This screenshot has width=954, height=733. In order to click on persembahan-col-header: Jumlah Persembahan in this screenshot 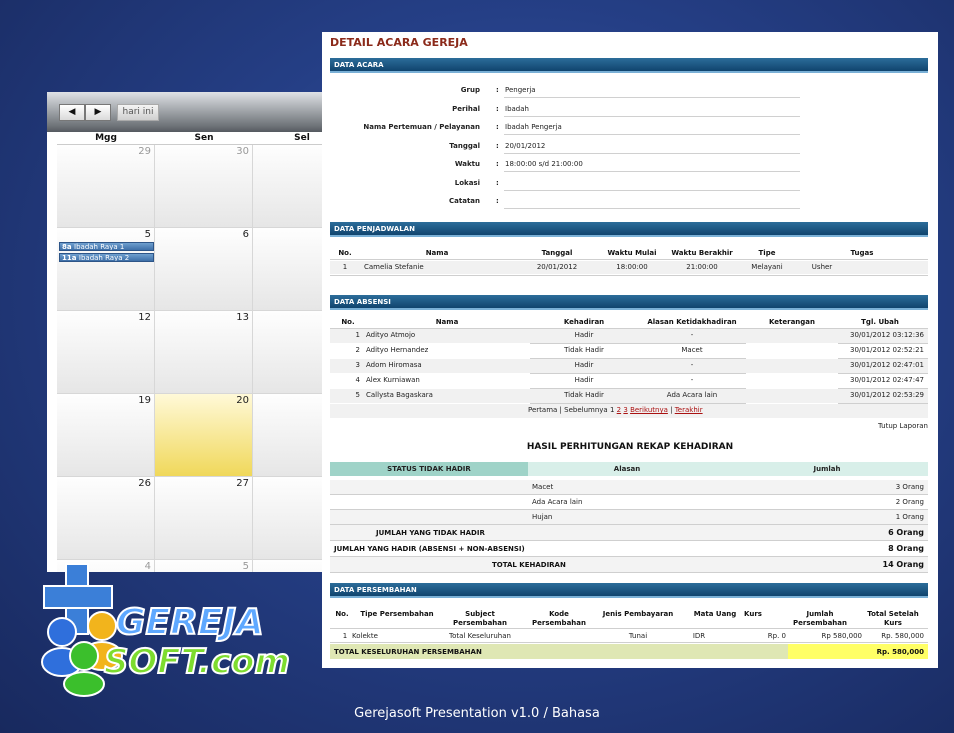, I will do `click(820, 618)`.